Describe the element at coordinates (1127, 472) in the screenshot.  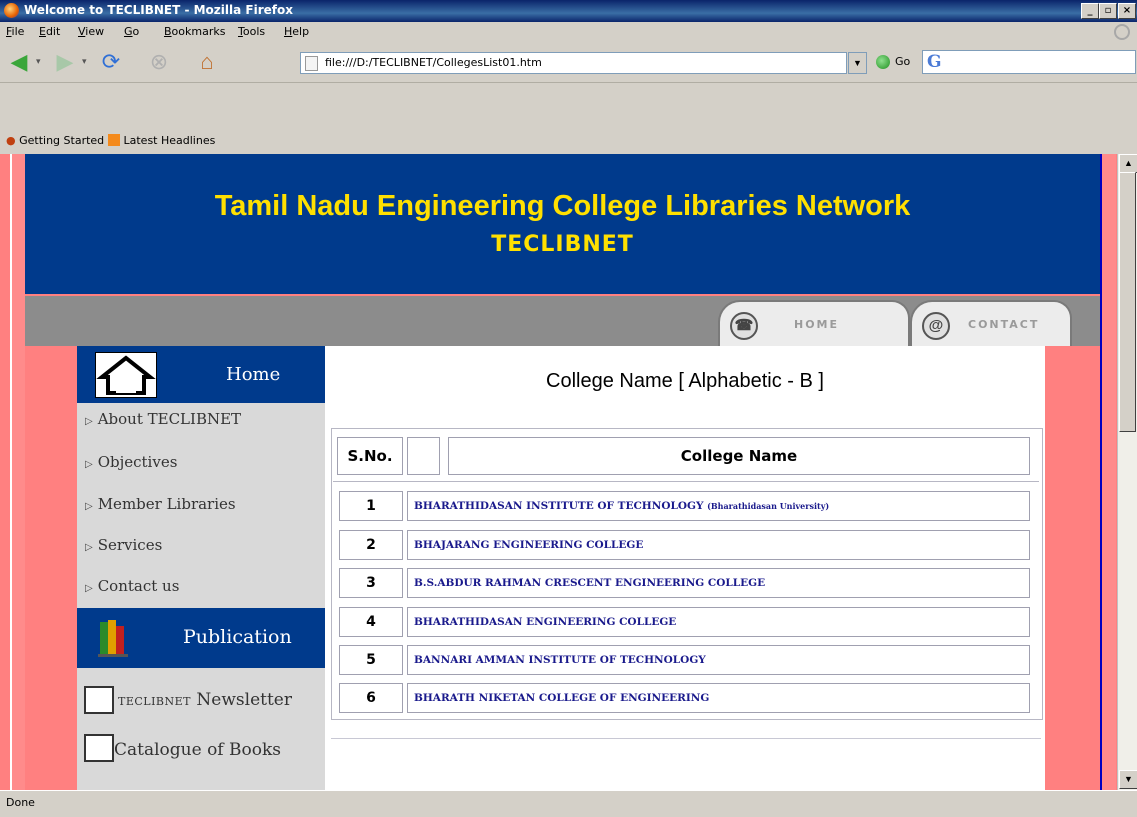
I see `vertical-scrollbar: ▲ ▼` at that location.